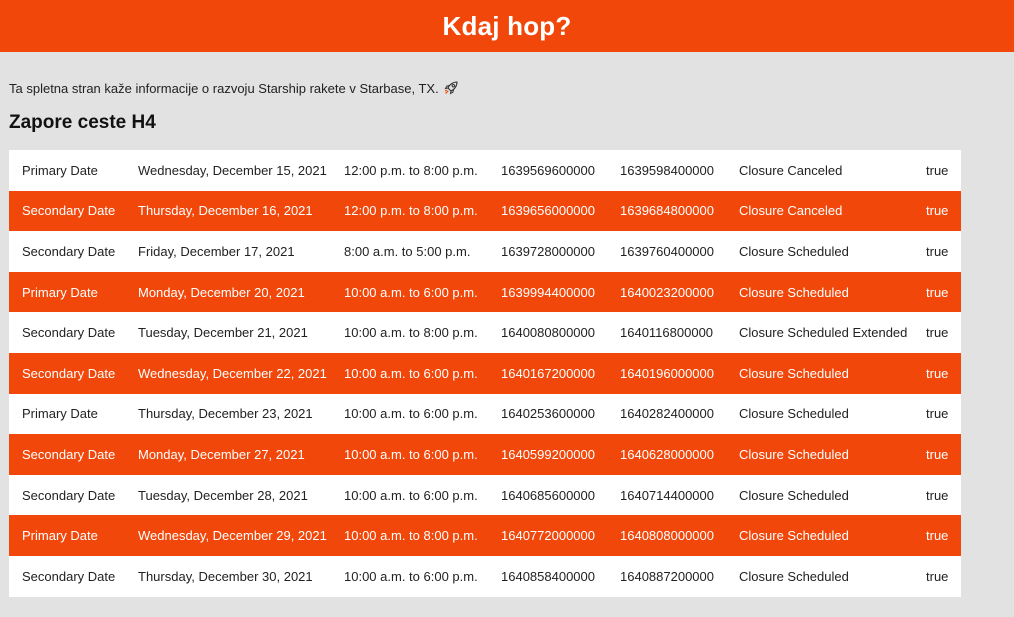 The width and height of the screenshot is (1014, 617). Describe the element at coordinates (232, 170) in the screenshot. I see `date-cell: Wednesday, December 15, 2021` at that location.